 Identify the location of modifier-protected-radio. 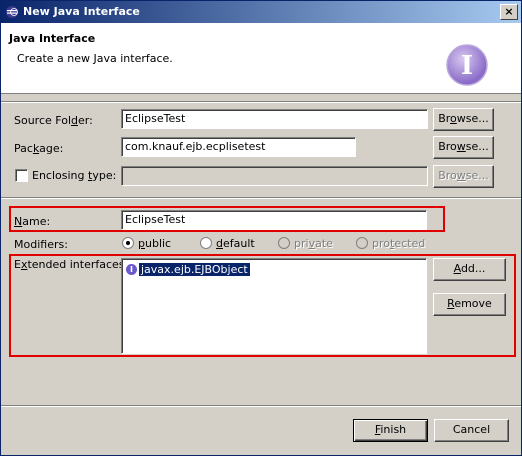
(362, 243).